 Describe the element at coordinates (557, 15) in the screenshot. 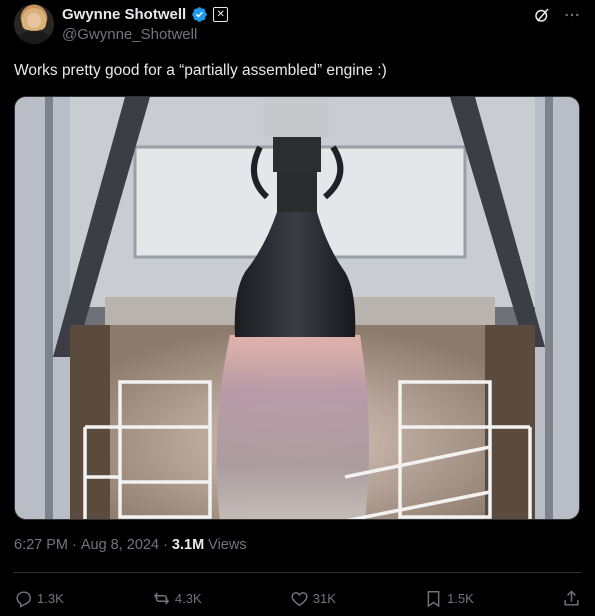

I see `top-icons` at that location.